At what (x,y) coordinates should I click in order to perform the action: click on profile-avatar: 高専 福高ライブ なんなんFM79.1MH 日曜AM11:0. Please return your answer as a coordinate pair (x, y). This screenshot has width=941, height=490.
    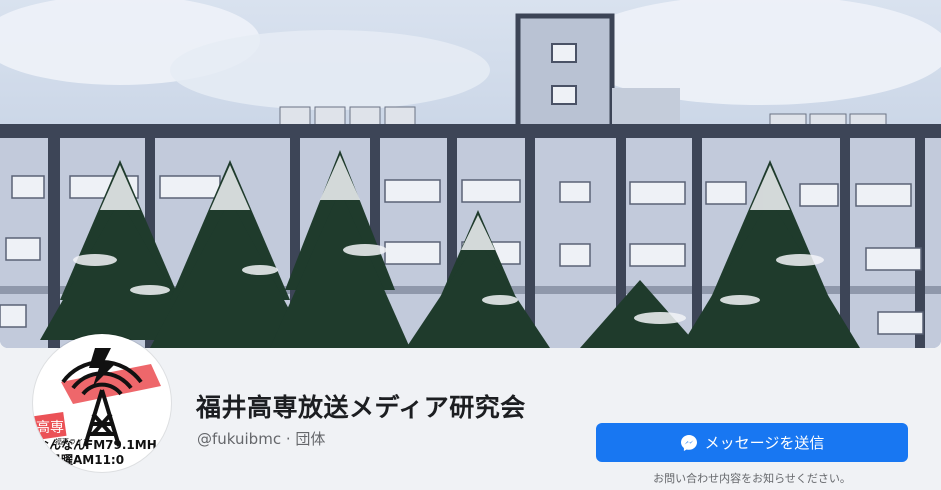
    Looking at the image, I should click on (102, 403).